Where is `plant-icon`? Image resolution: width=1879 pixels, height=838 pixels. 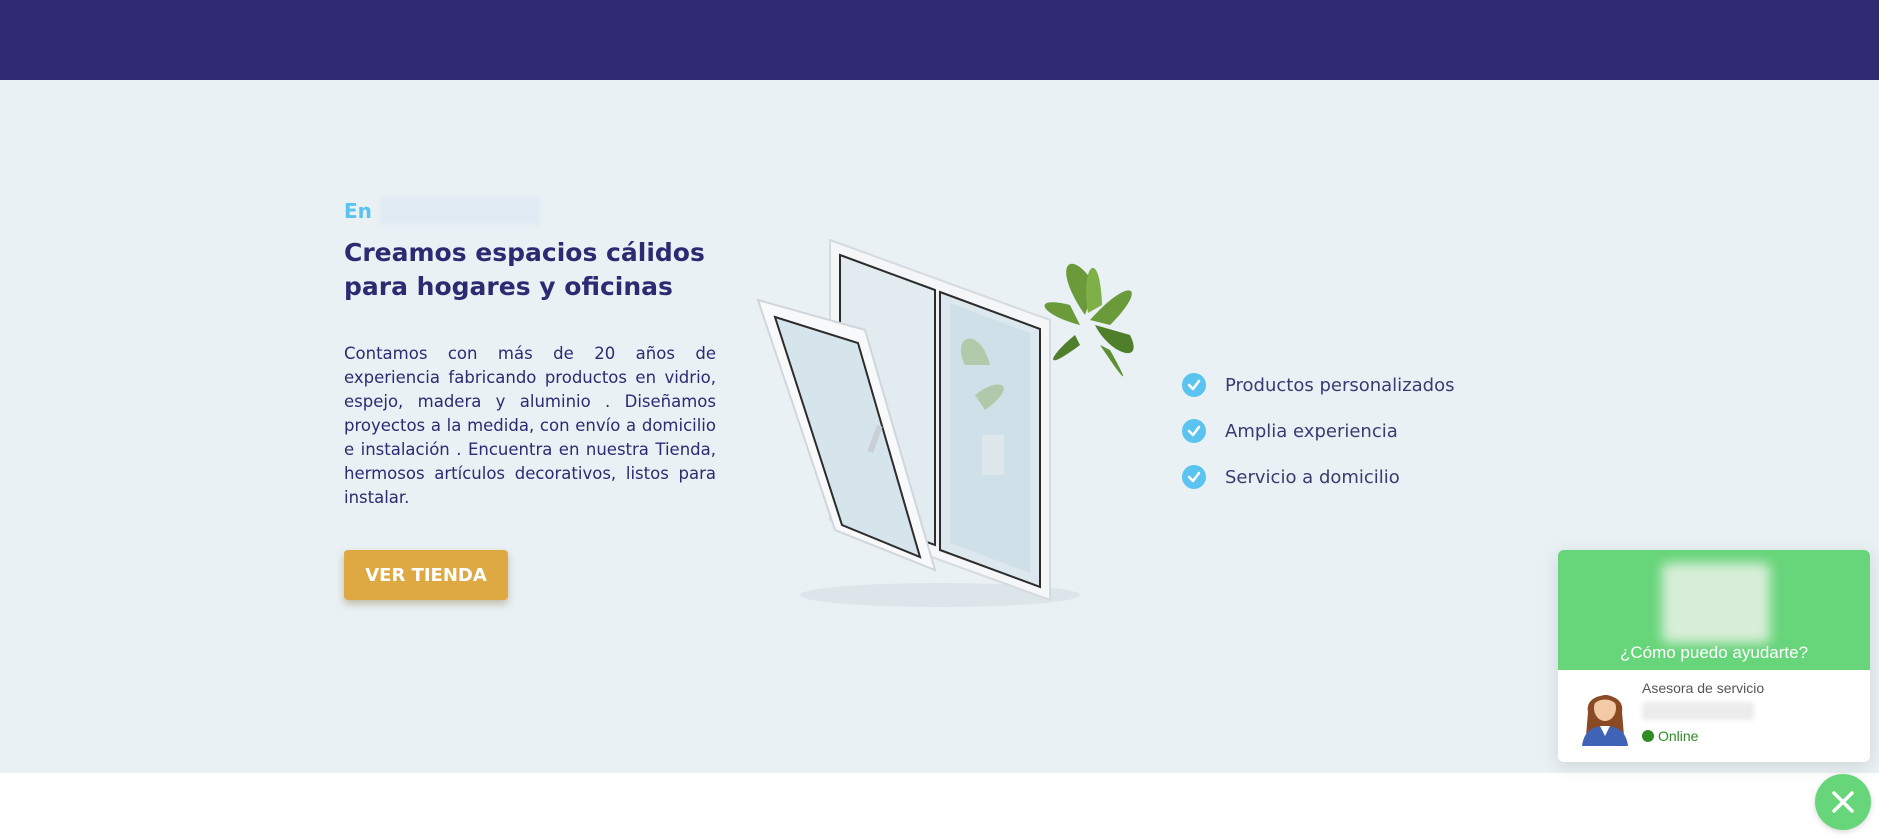
plant-icon is located at coordinates (1089, 320).